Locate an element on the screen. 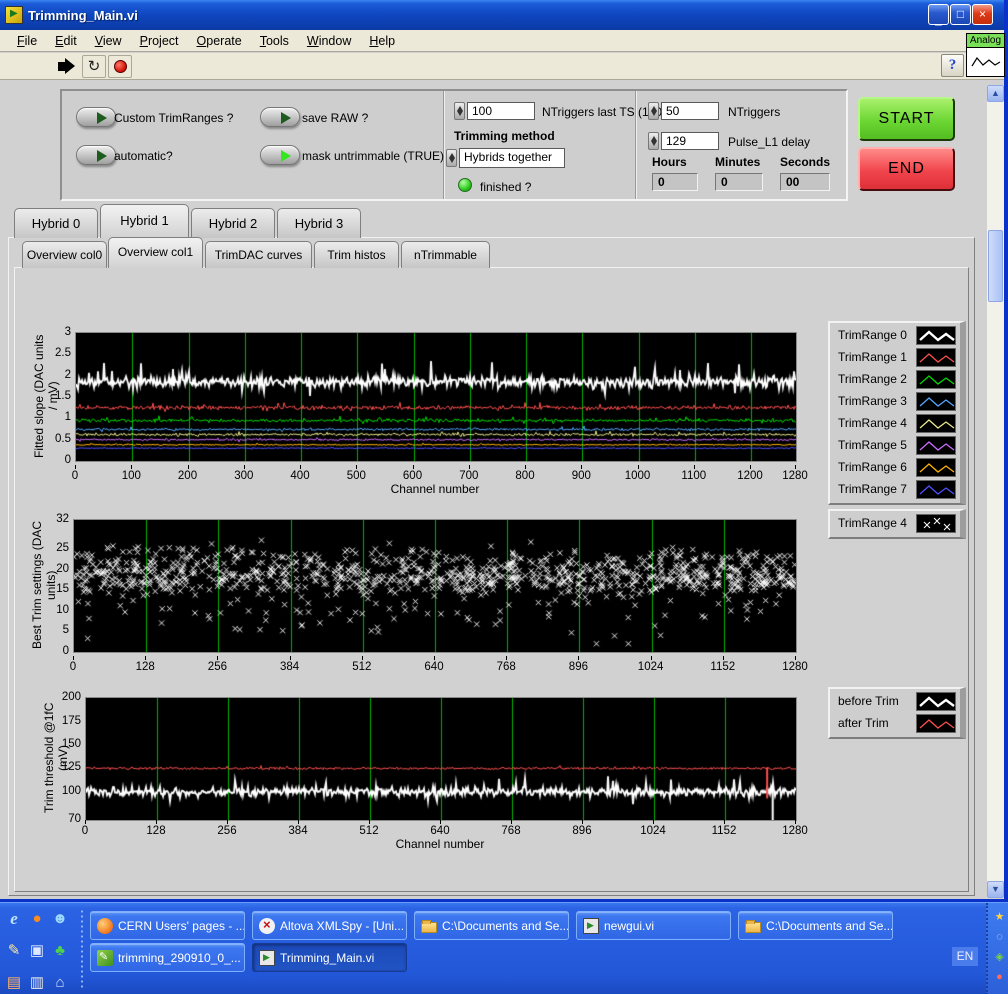 Image resolution: width=1008 pixels, height=994 pixels. scroll-thumb is located at coordinates (995, 266).